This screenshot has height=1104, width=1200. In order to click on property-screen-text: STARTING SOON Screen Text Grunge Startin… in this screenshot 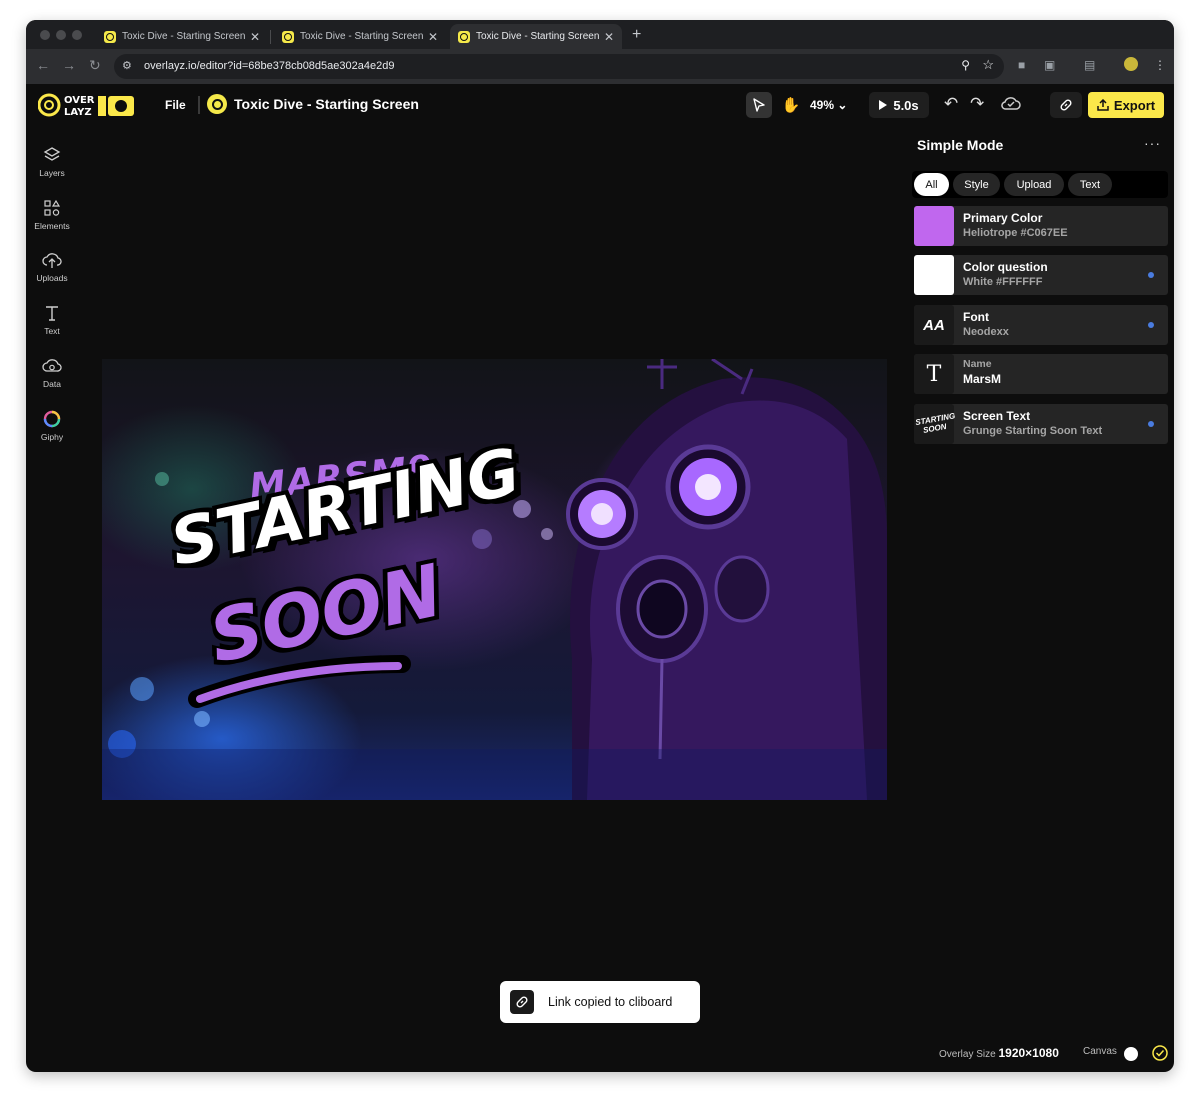, I will do `click(1041, 424)`.